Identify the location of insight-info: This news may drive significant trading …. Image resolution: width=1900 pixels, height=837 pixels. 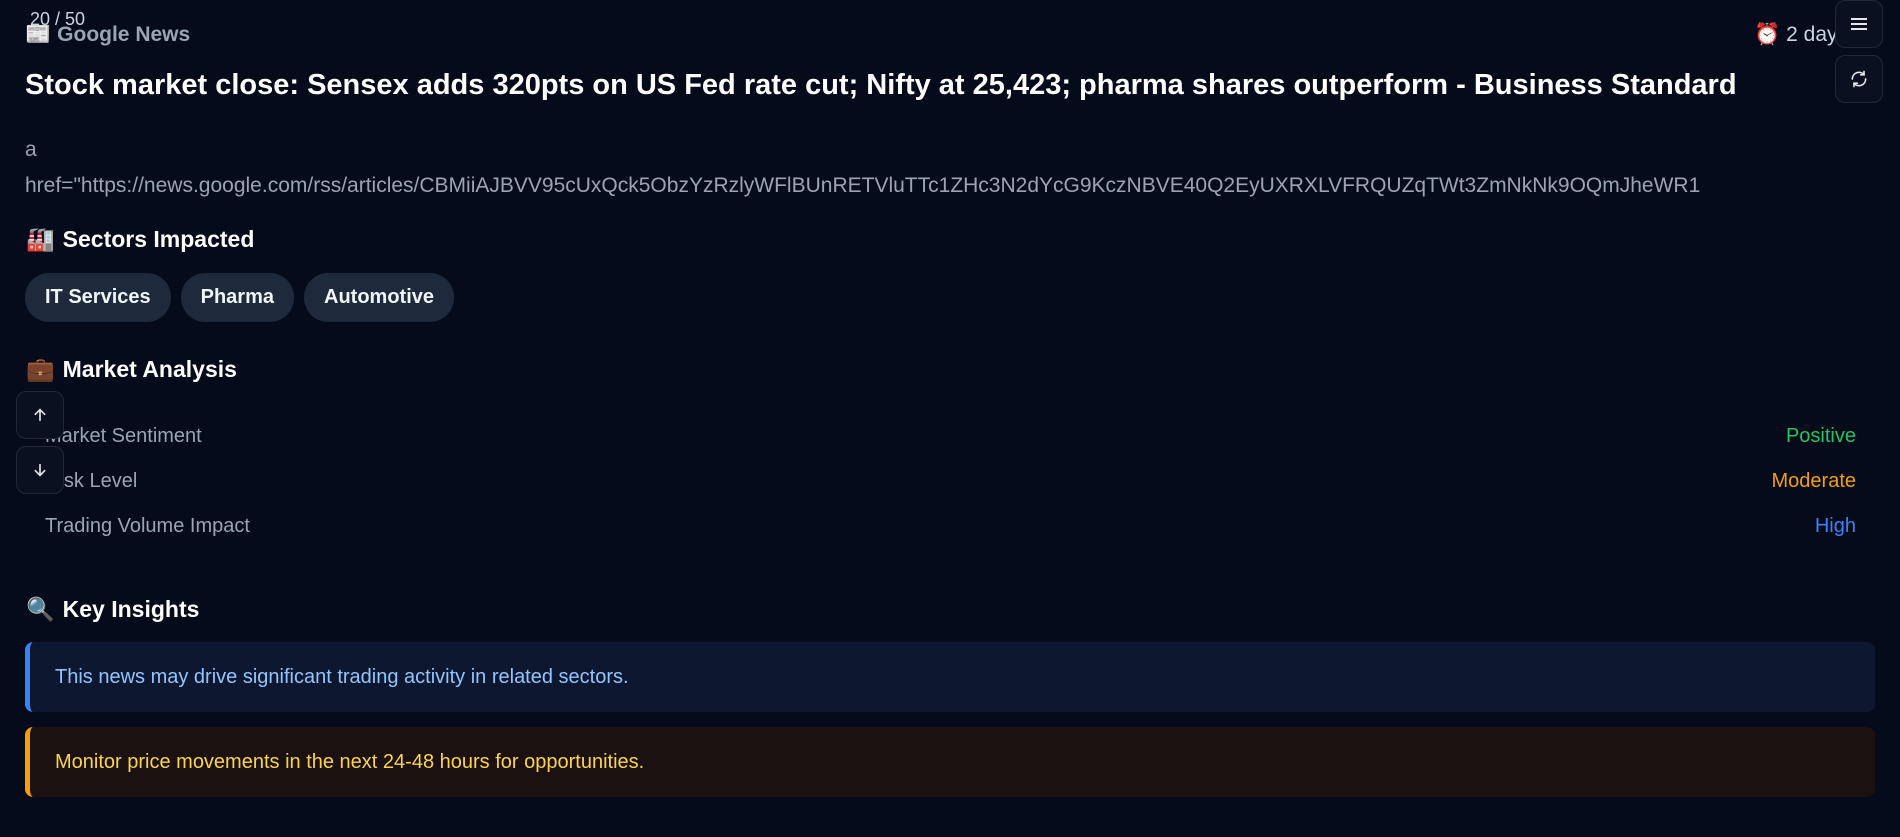
(950, 677).